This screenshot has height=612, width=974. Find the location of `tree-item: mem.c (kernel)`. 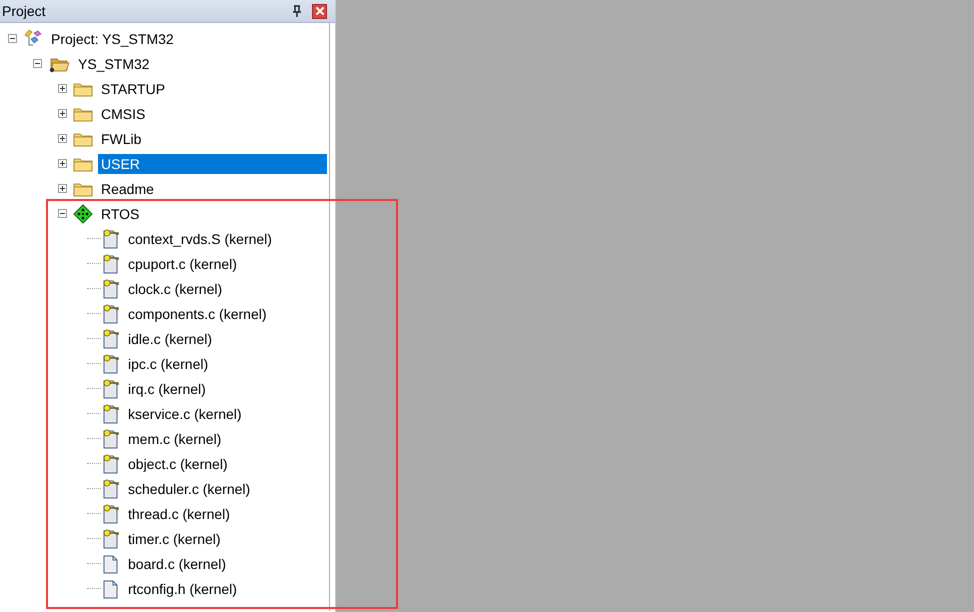

tree-item: mem.c (kernel) is located at coordinates (174, 438).